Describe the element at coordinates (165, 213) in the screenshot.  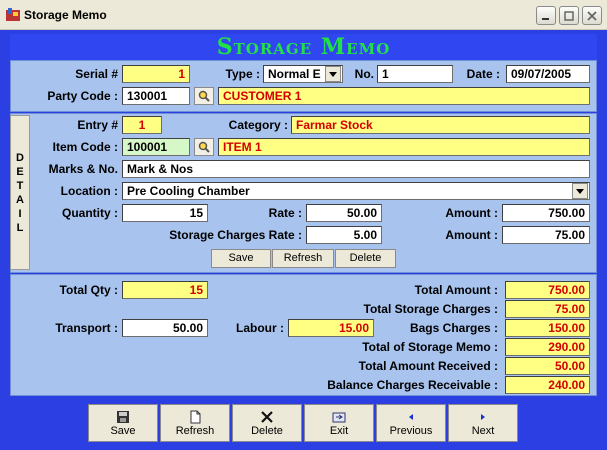
I see `quantity-field: 15` at that location.